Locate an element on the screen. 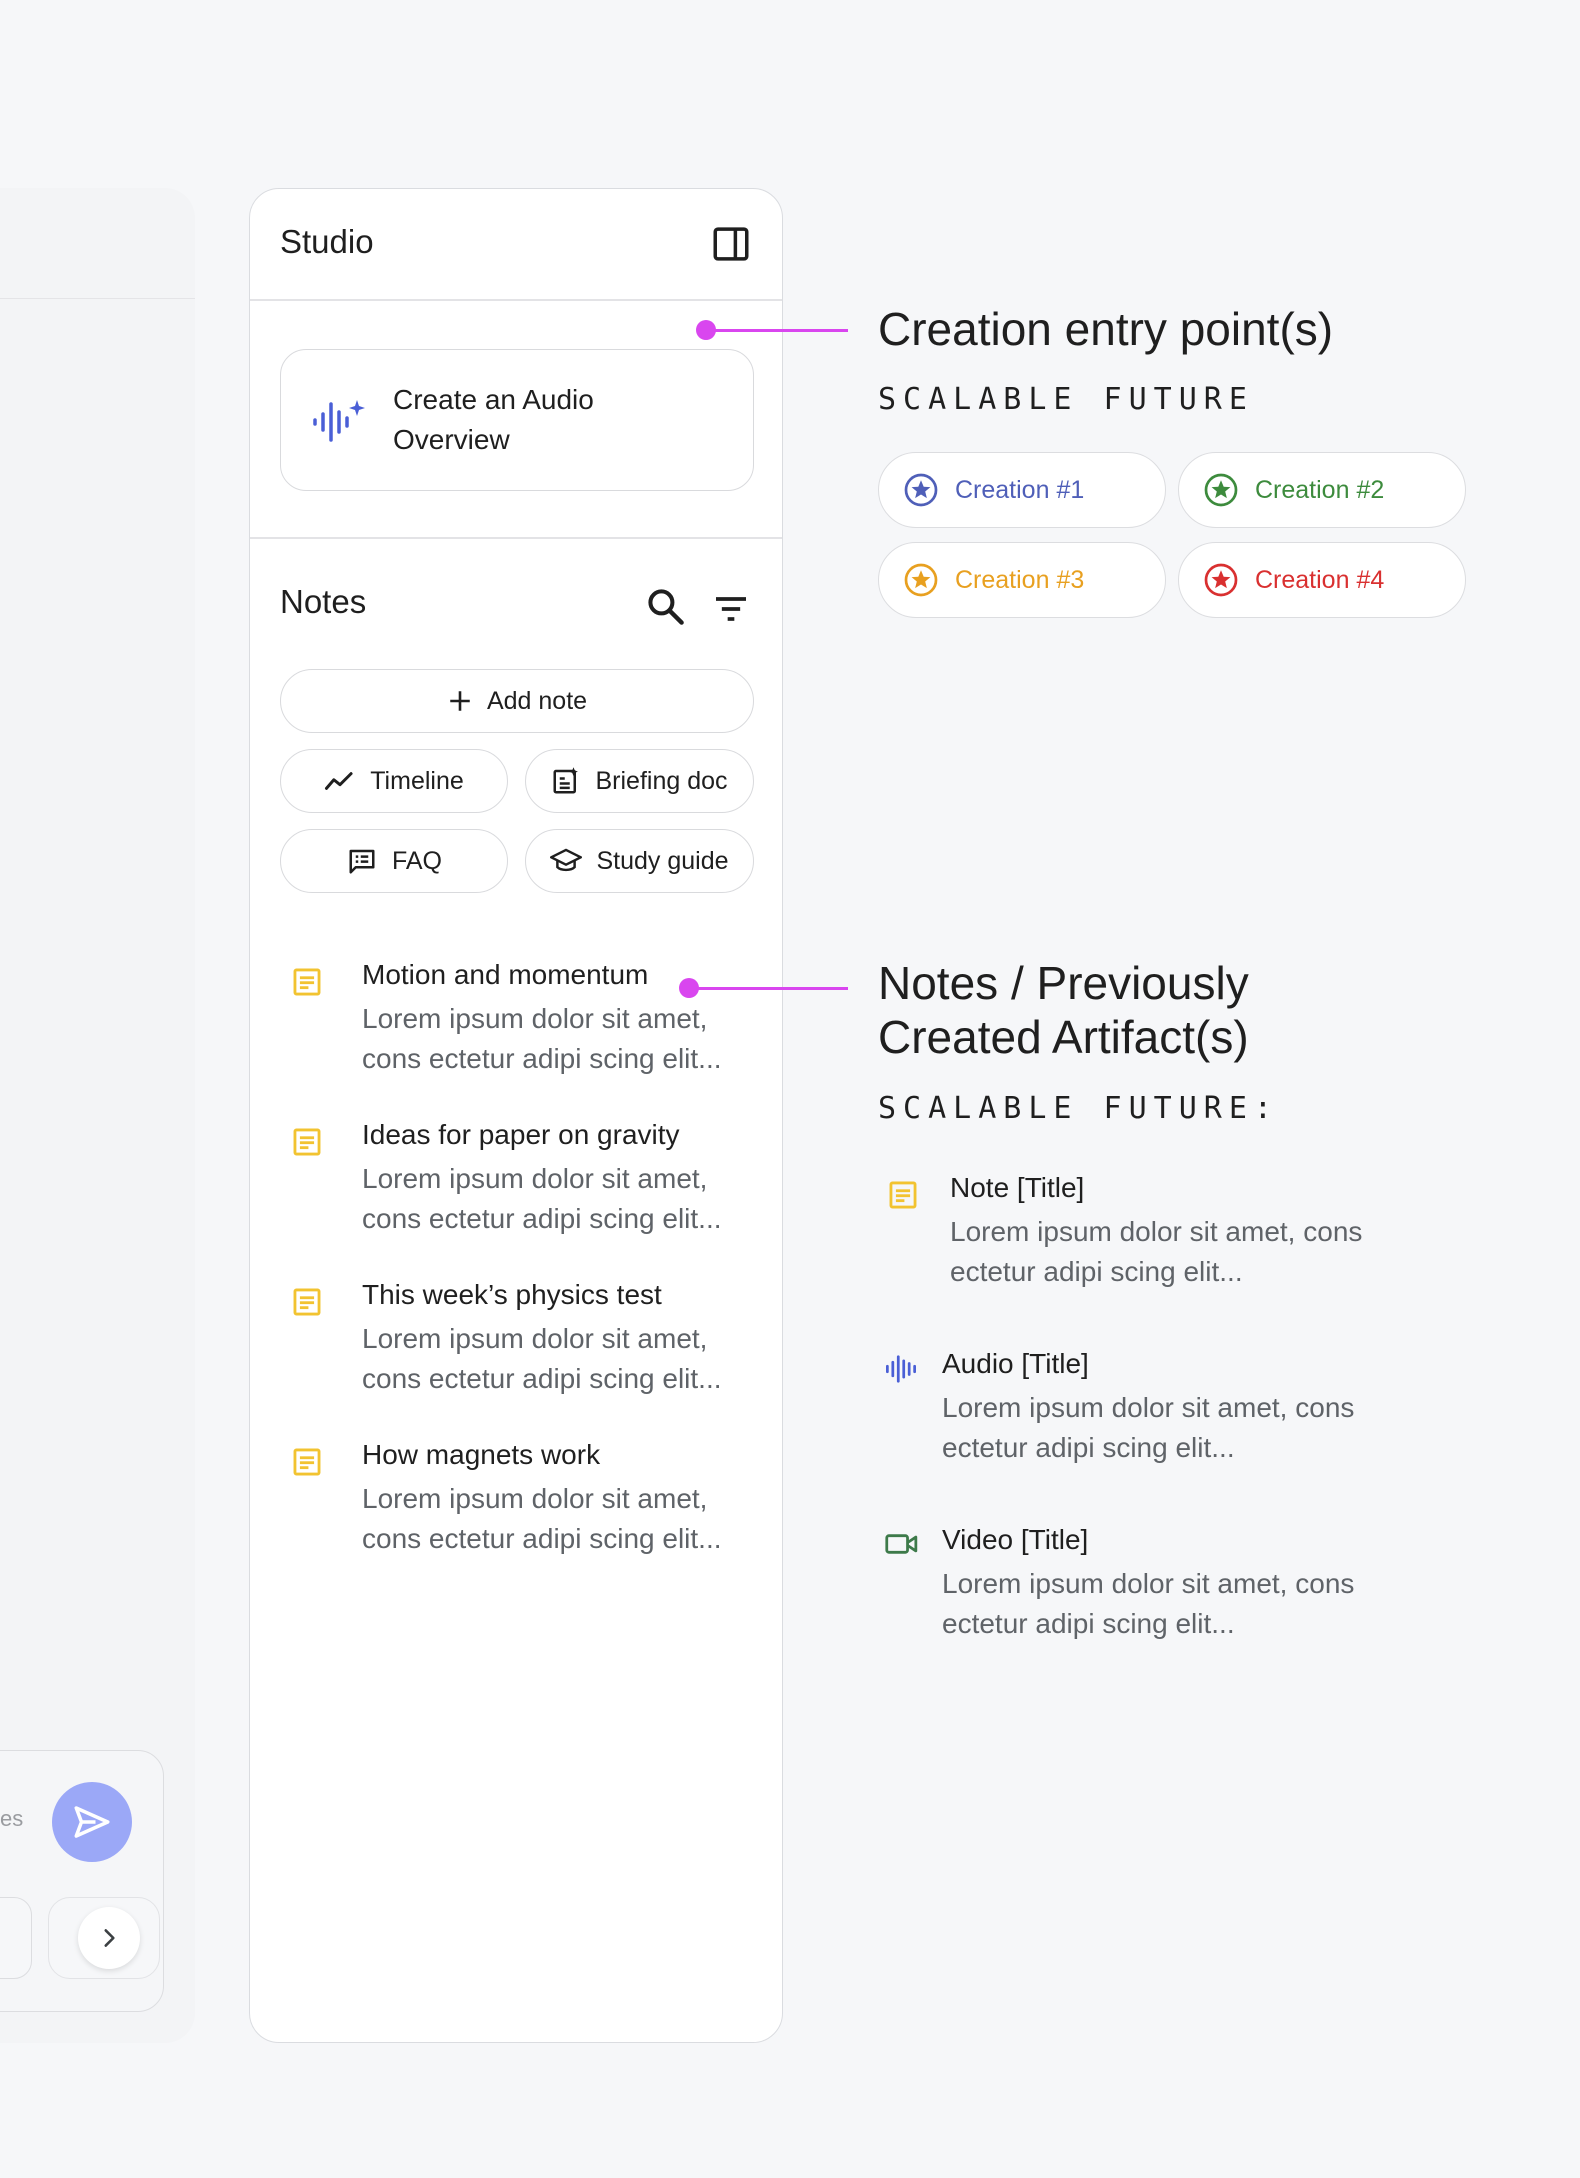  audio-icon is located at coordinates (901, 1369).